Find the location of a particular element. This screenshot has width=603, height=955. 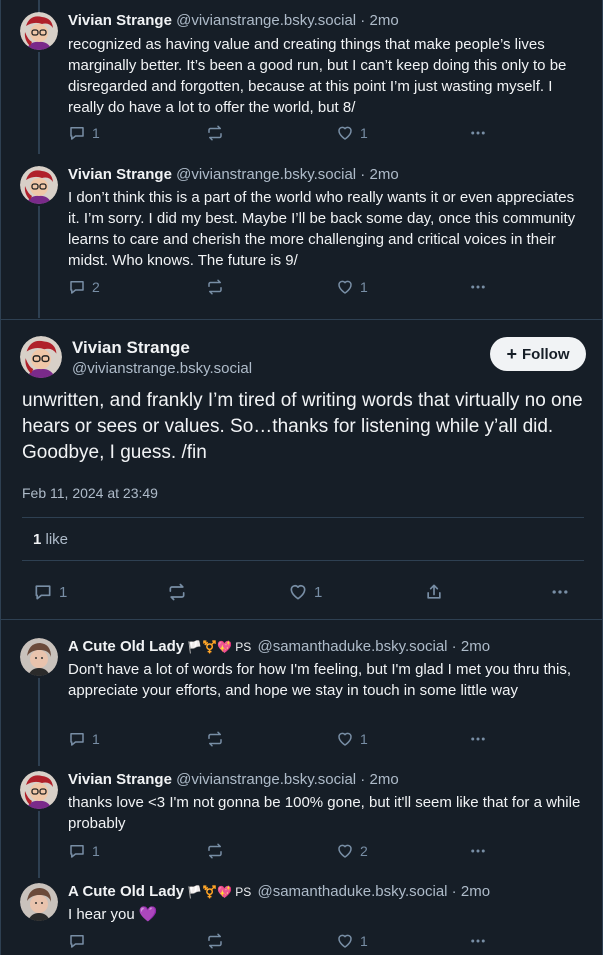

reply-button: 2 is located at coordinates (84, 287).